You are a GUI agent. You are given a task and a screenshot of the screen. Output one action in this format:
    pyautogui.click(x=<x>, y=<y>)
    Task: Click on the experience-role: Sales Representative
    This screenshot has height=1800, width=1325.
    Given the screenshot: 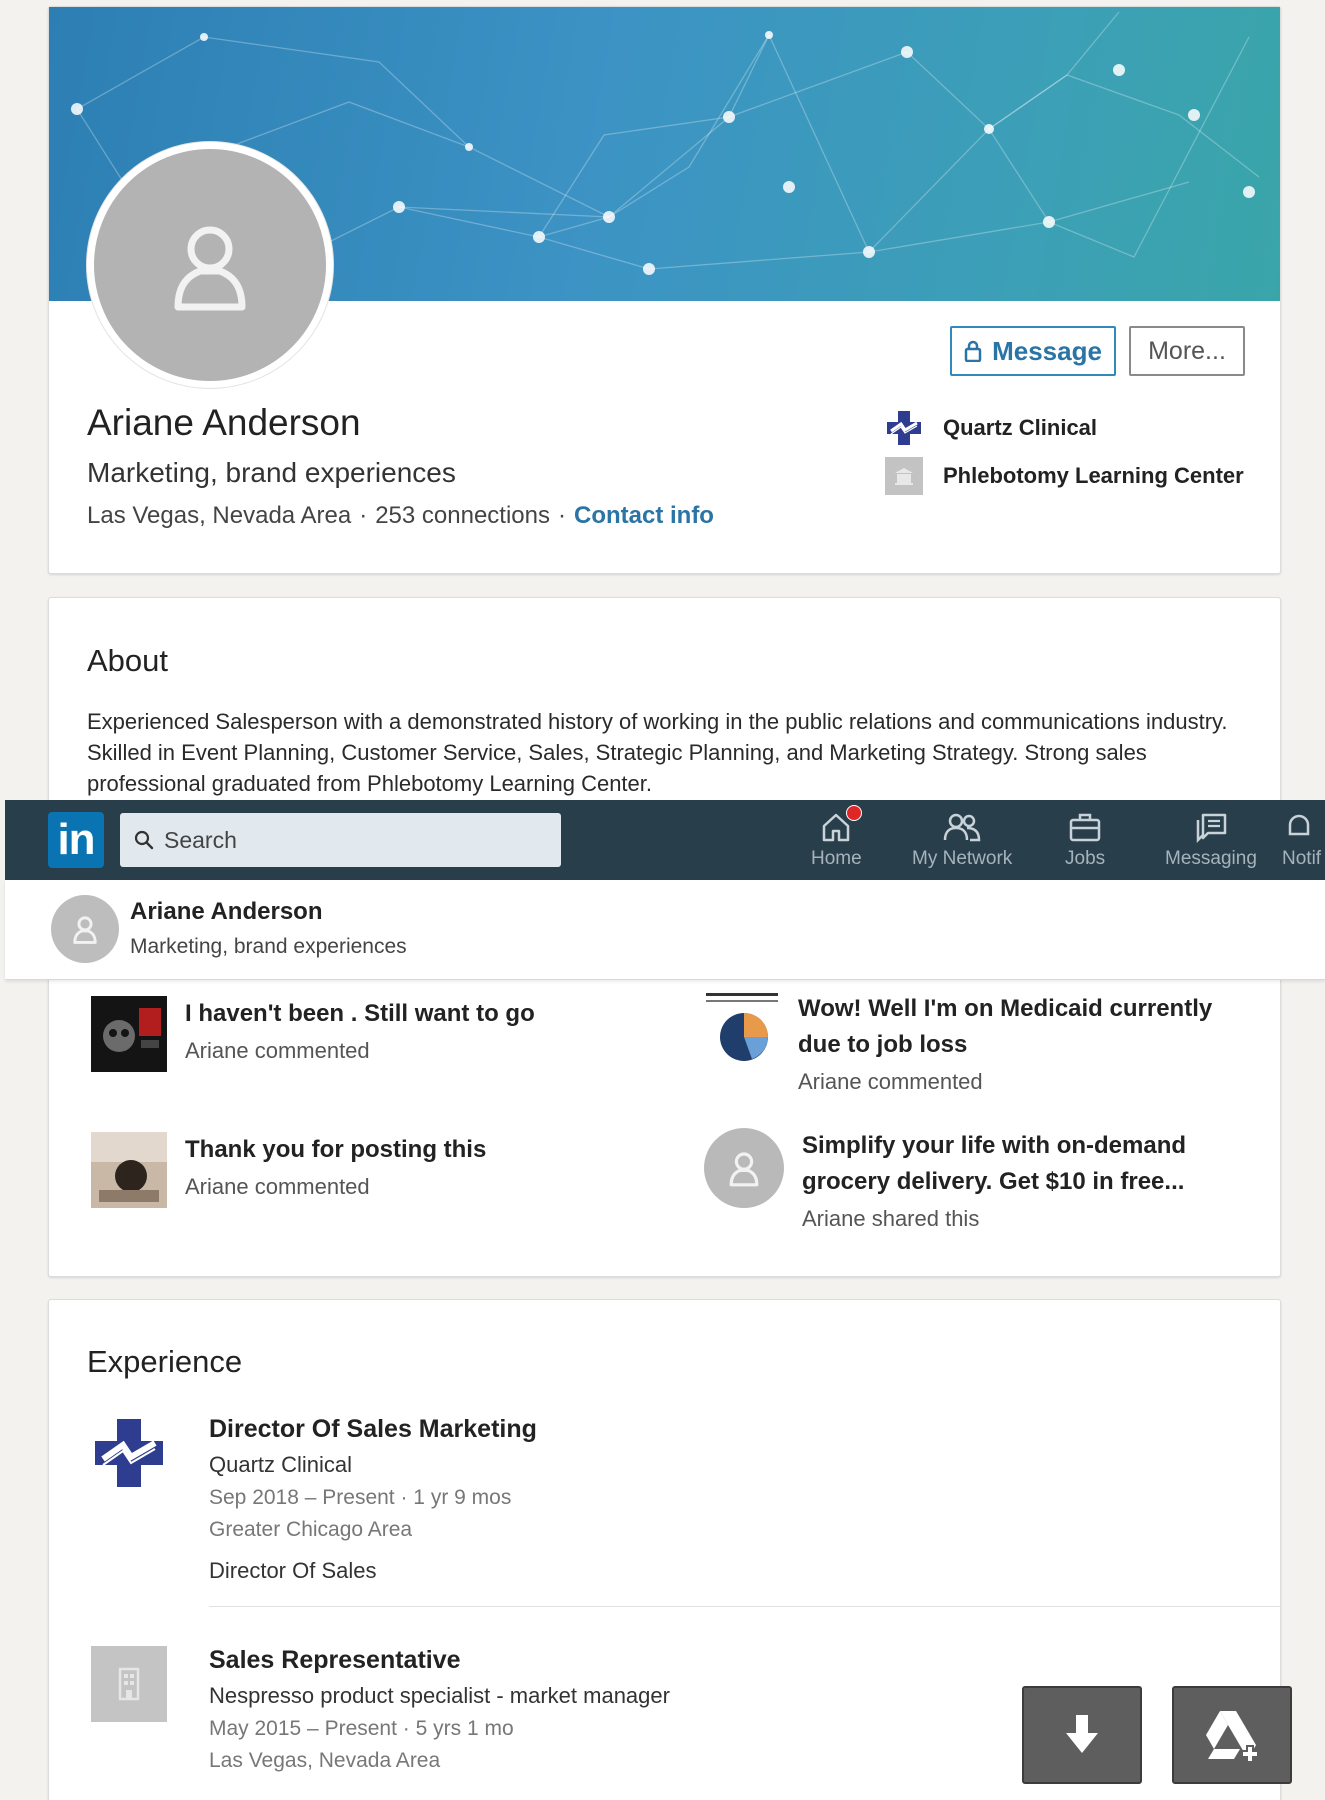 What is the action you would take?
    pyautogui.click(x=335, y=1660)
    